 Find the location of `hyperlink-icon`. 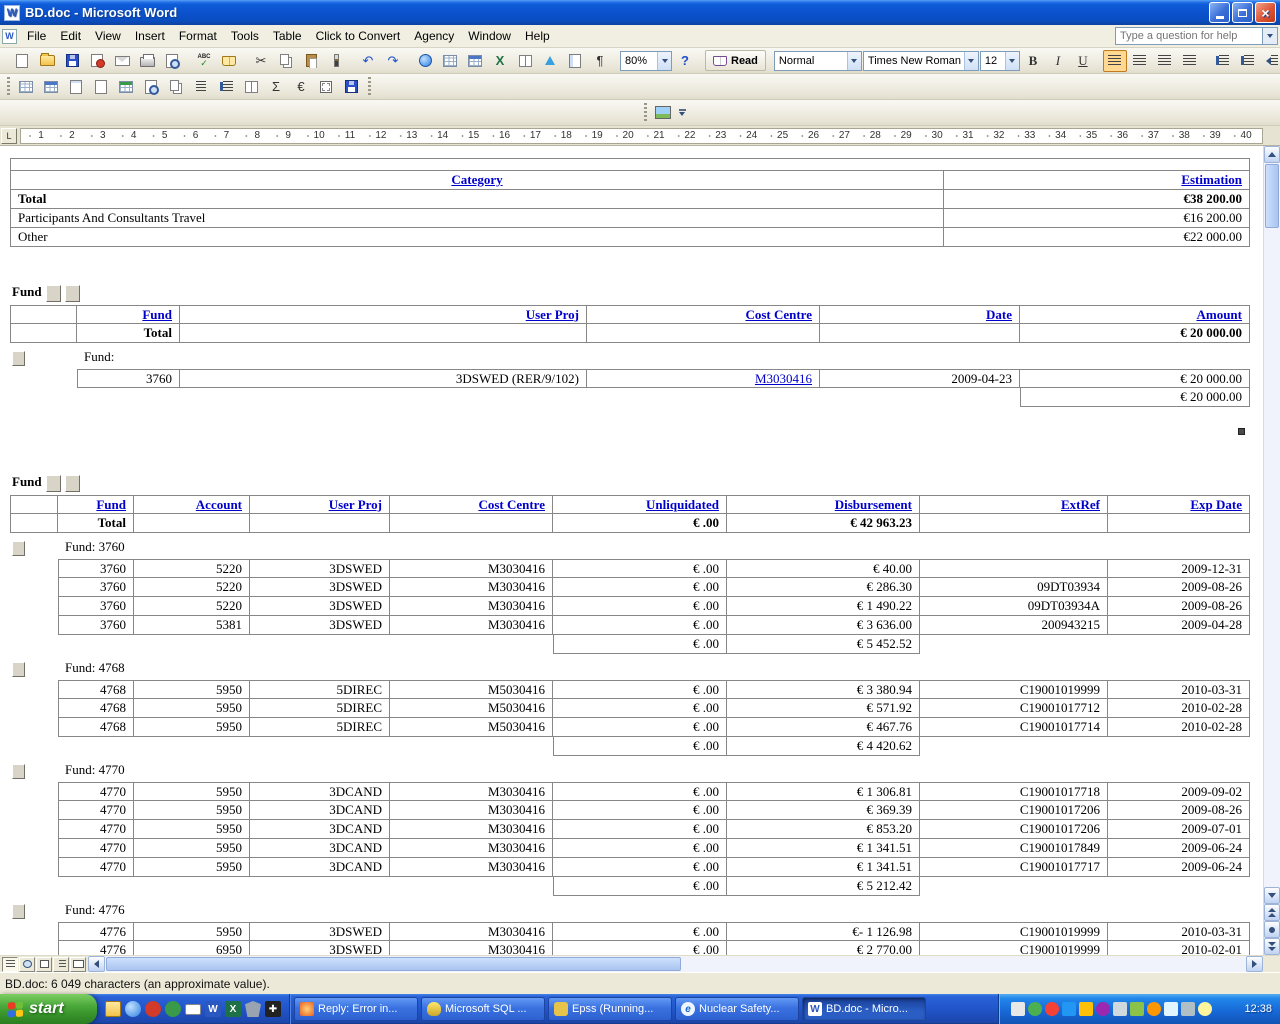

hyperlink-icon is located at coordinates (425, 61).